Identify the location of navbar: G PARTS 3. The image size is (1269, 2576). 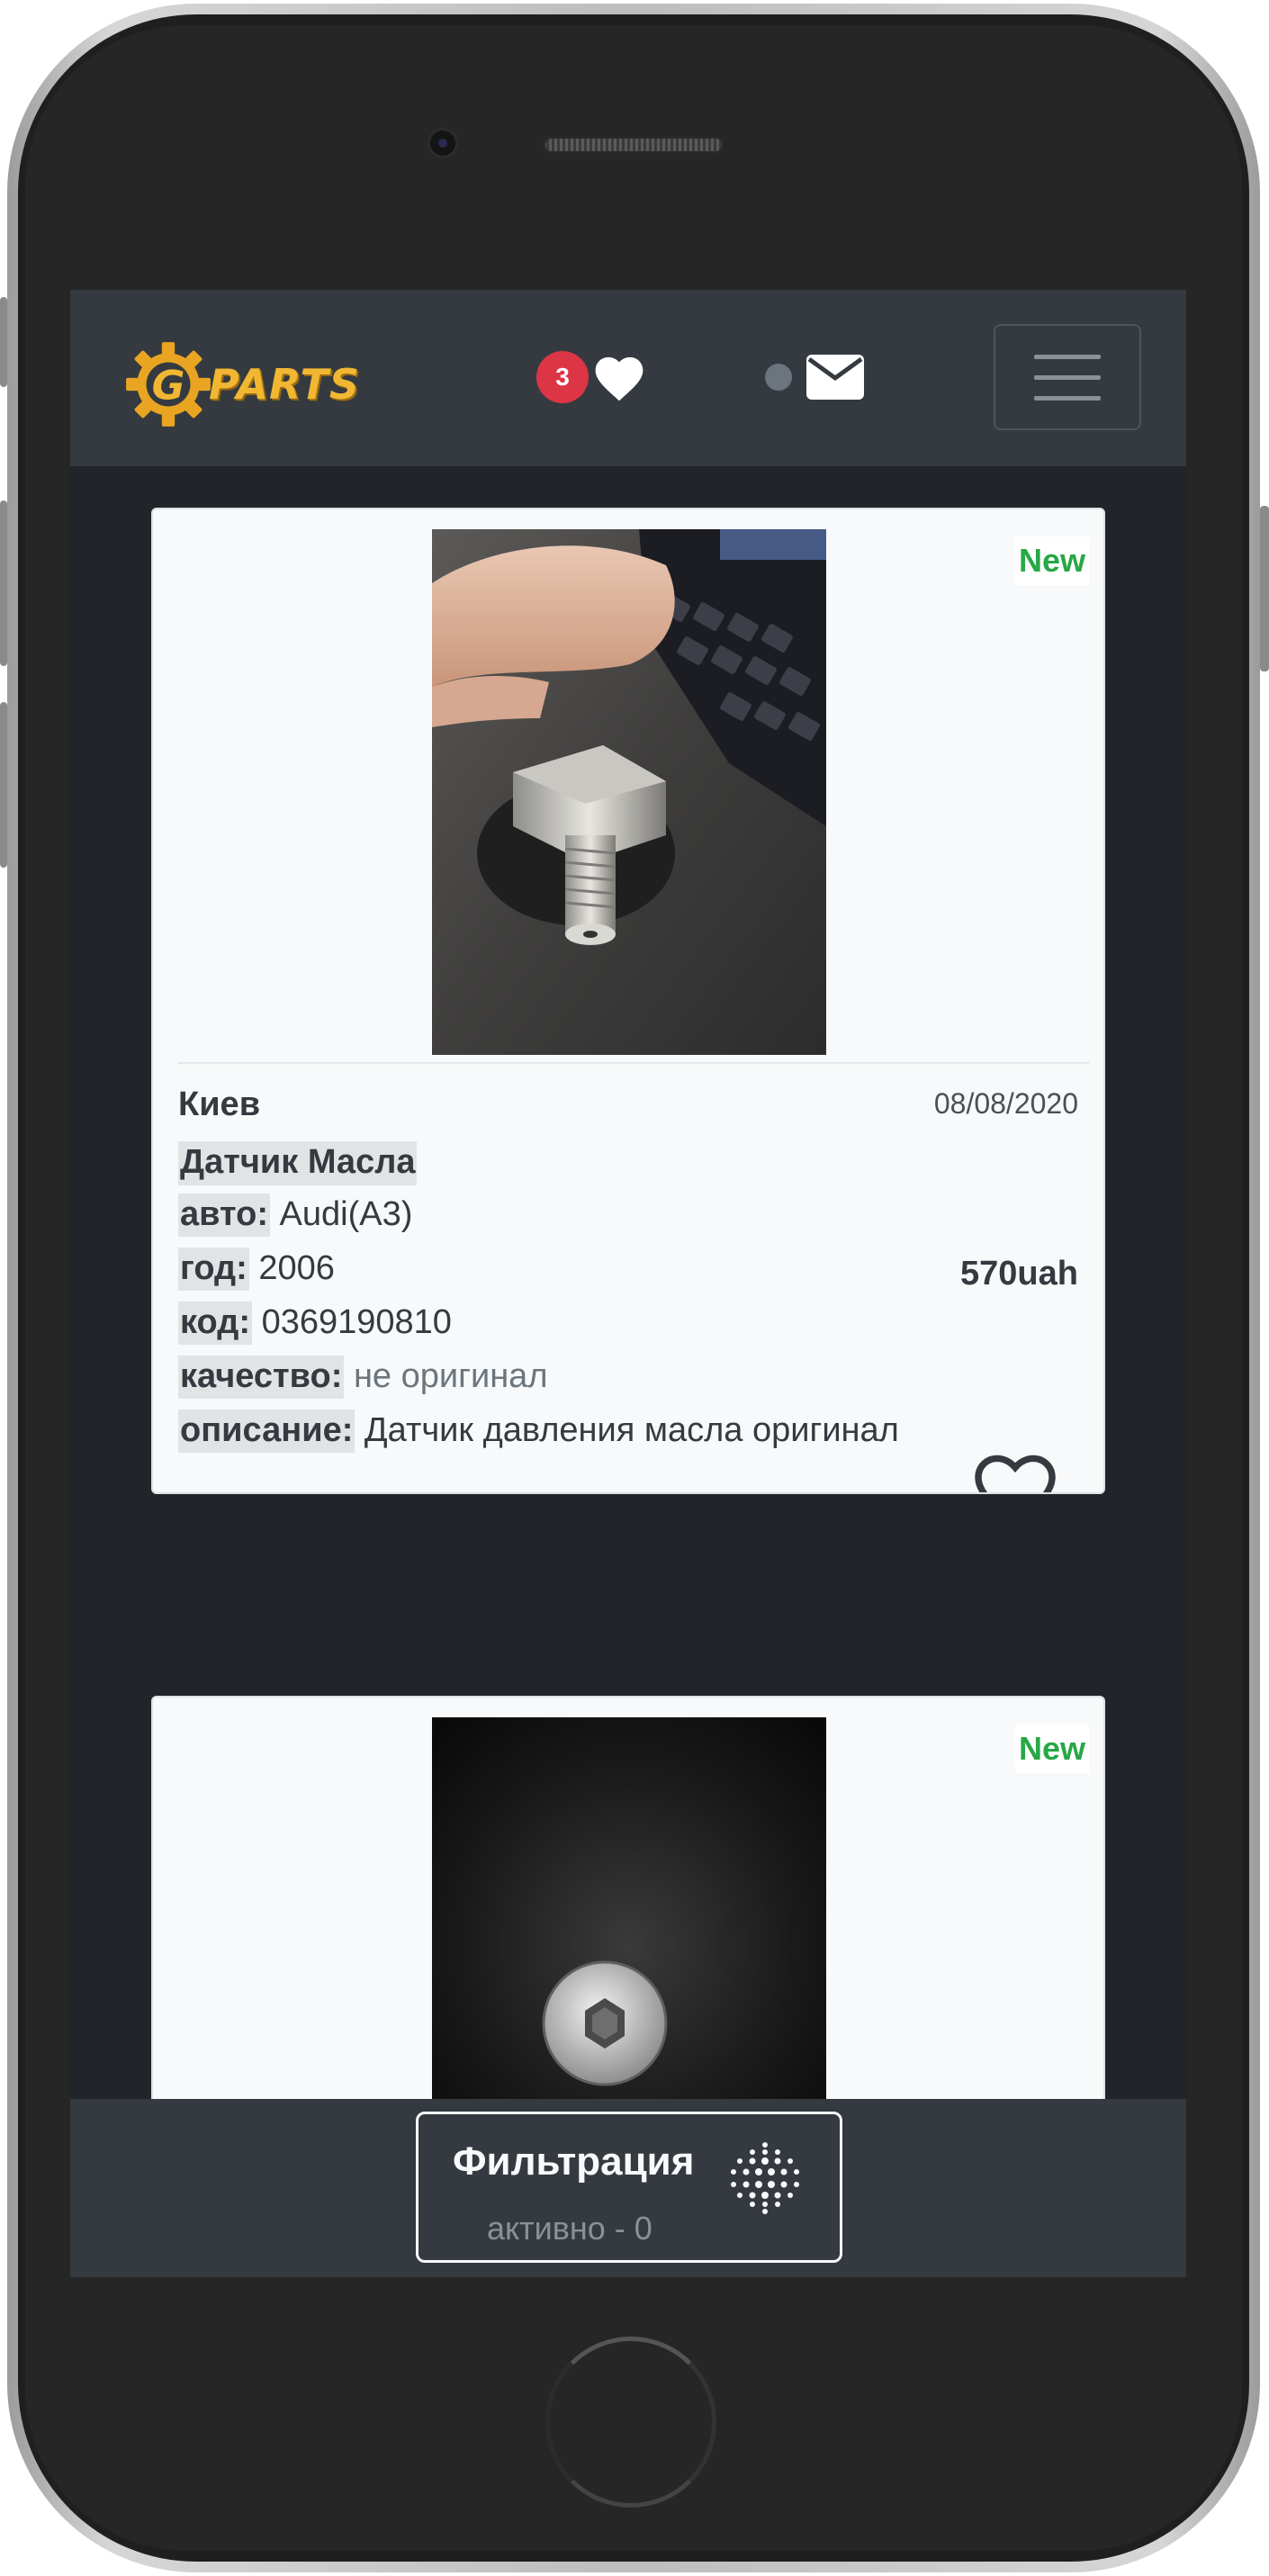
(628, 378).